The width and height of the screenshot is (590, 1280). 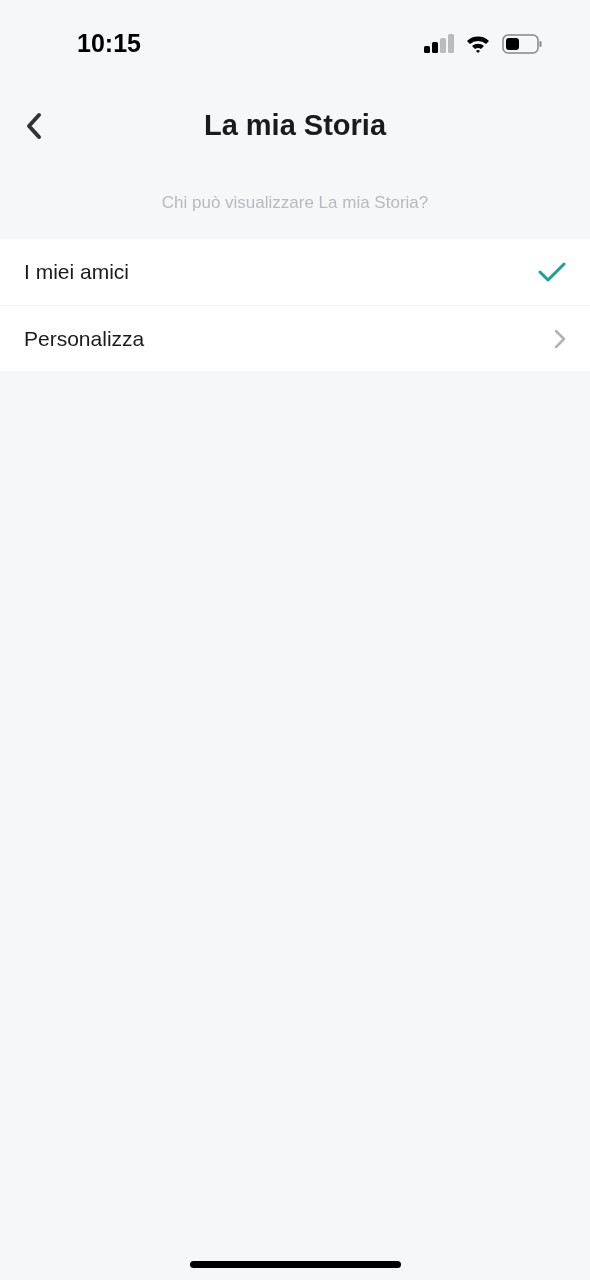 What do you see at coordinates (478, 44) in the screenshot?
I see `wifi-icon` at bounding box center [478, 44].